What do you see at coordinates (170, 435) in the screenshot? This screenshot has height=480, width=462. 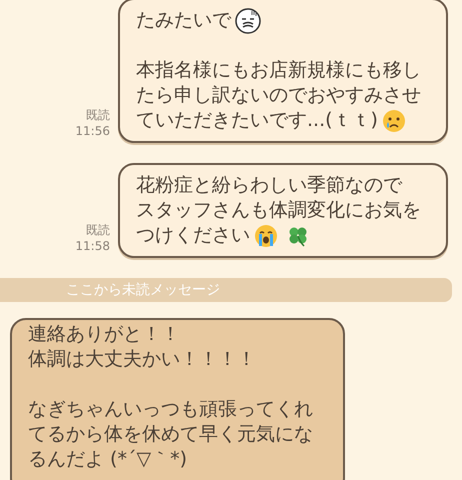 I see `message-text: てるから体を休めて早く元気にな` at bounding box center [170, 435].